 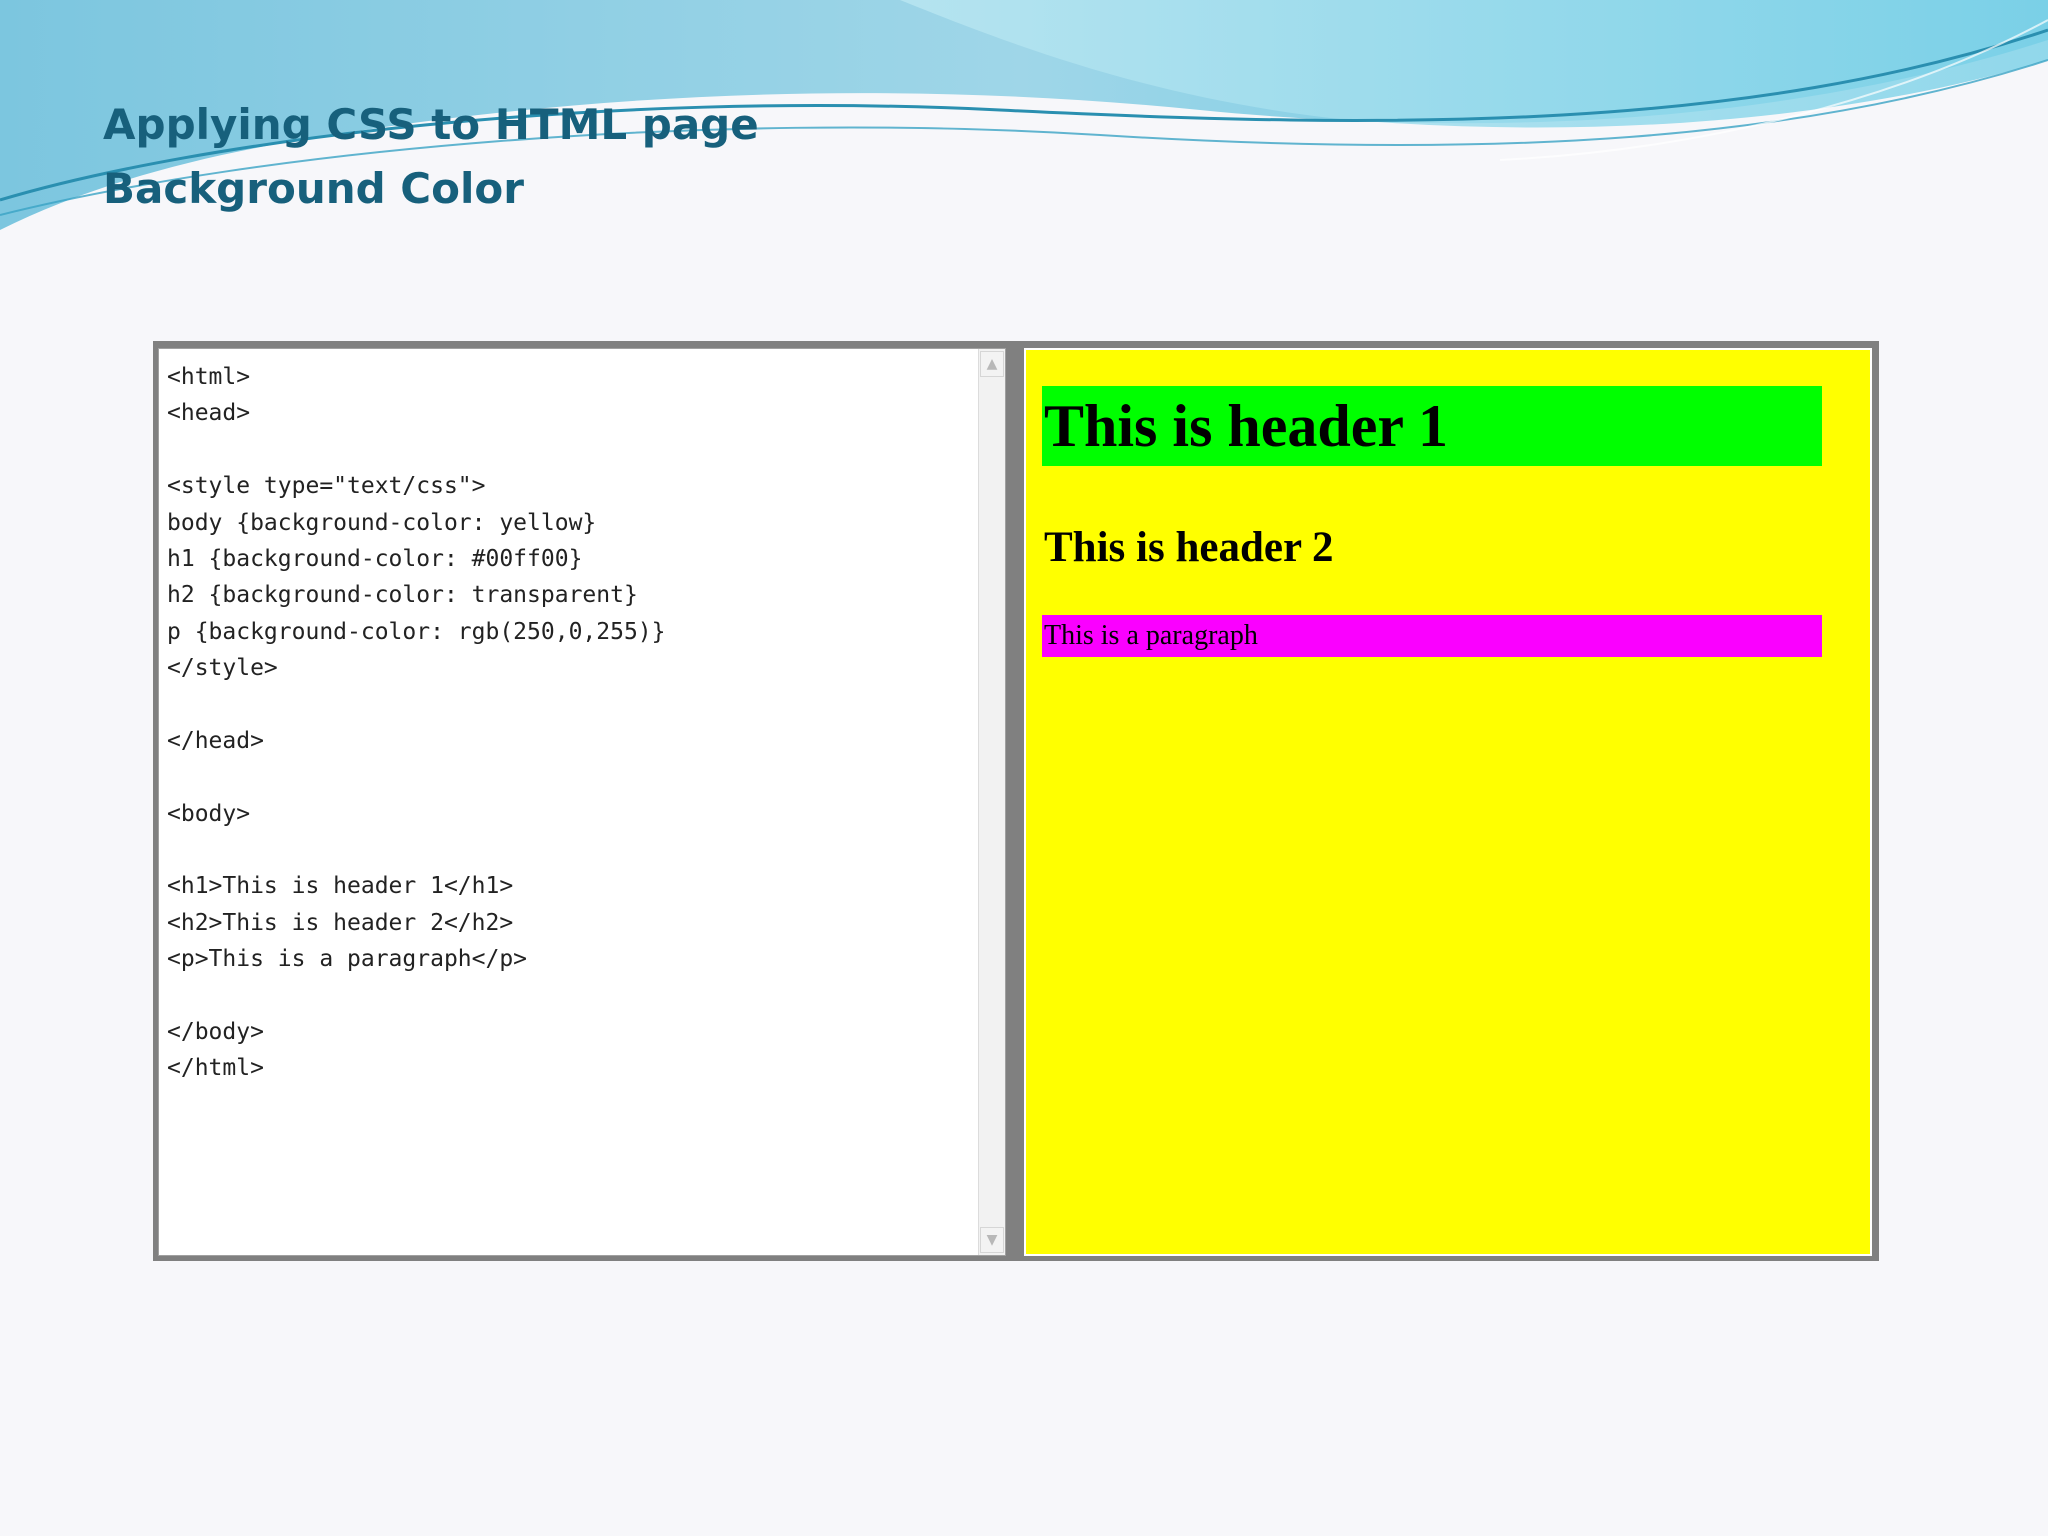 I want to click on slide-title: Applying CSS to HTML page, so click(x=431, y=124).